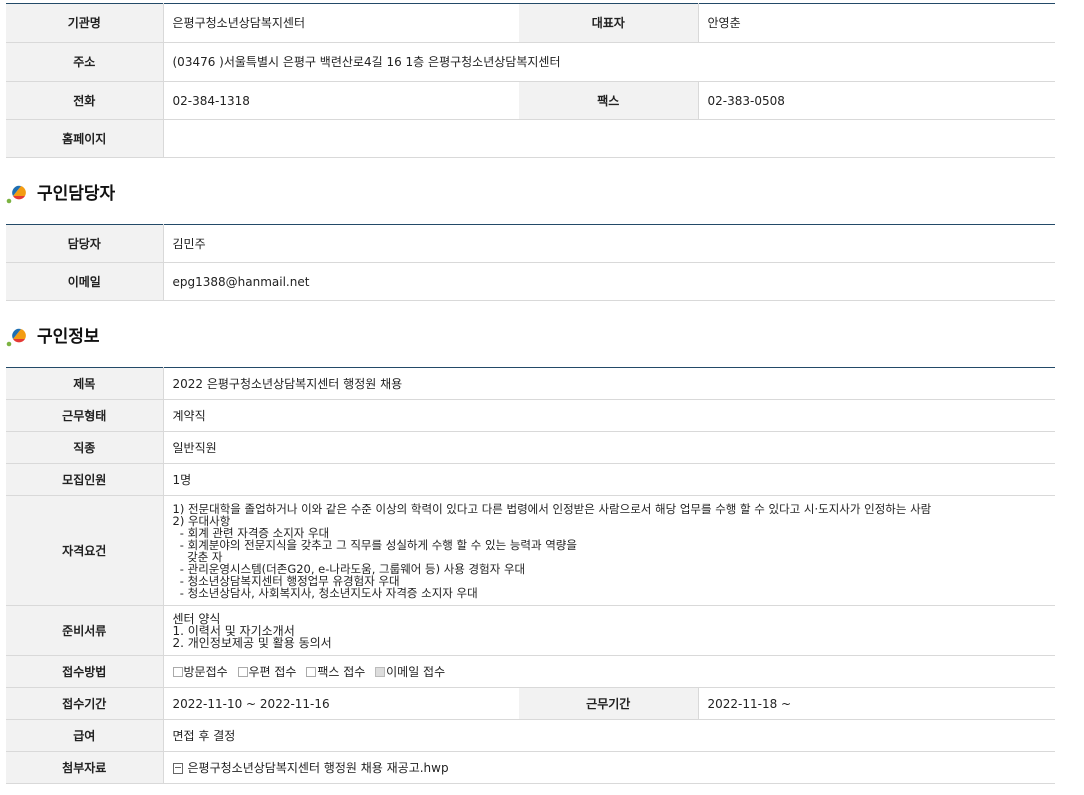  What do you see at coordinates (341, 100) in the screenshot?
I see `phone-value: 02-384-1318` at bounding box center [341, 100].